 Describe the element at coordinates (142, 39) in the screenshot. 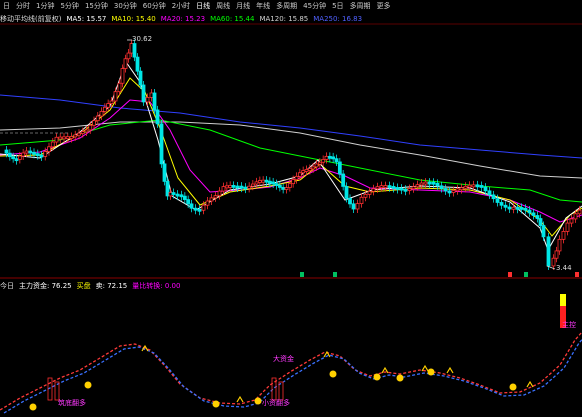

I see `high-price-label: 30.62` at that location.